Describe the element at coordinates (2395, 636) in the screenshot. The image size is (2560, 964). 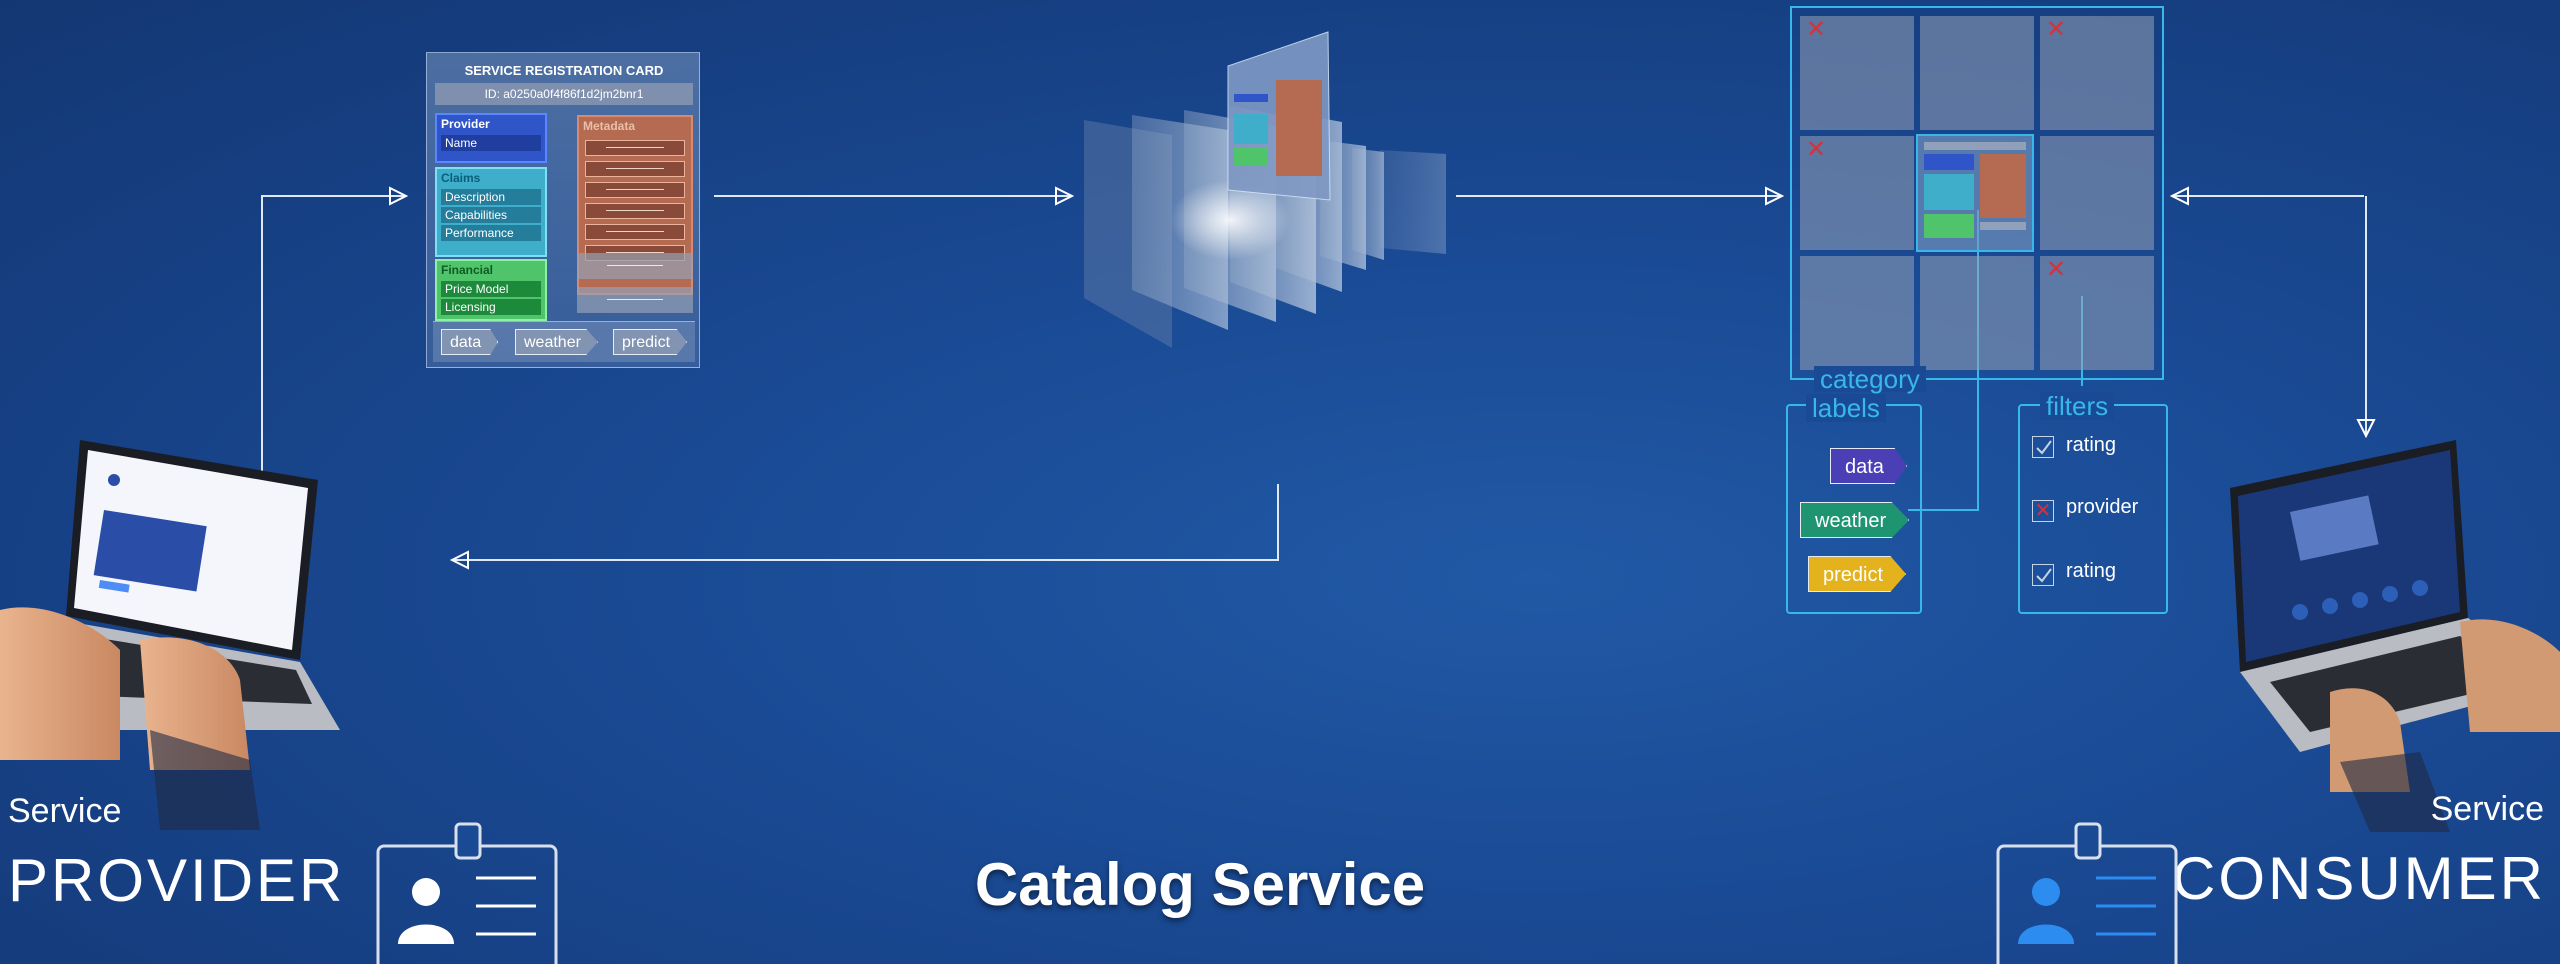
I see `consumer-laptop-illustration` at that location.